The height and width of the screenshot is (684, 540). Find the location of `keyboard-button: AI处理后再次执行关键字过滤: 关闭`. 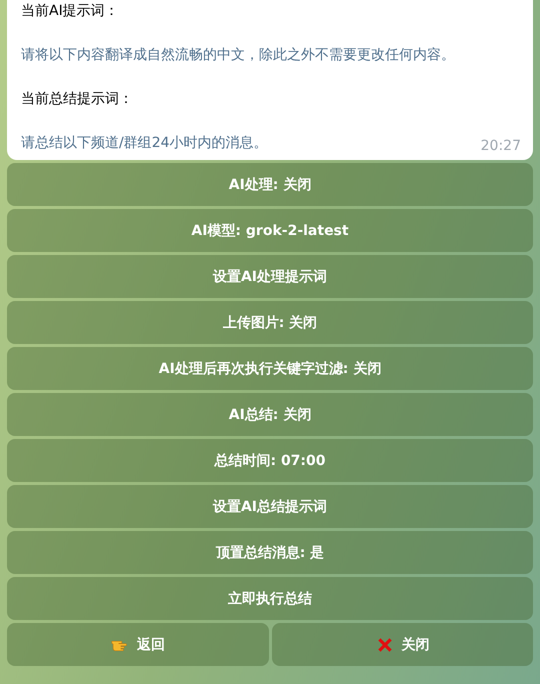

keyboard-button: AI处理后再次执行关键字过滤: 关闭 is located at coordinates (270, 368).